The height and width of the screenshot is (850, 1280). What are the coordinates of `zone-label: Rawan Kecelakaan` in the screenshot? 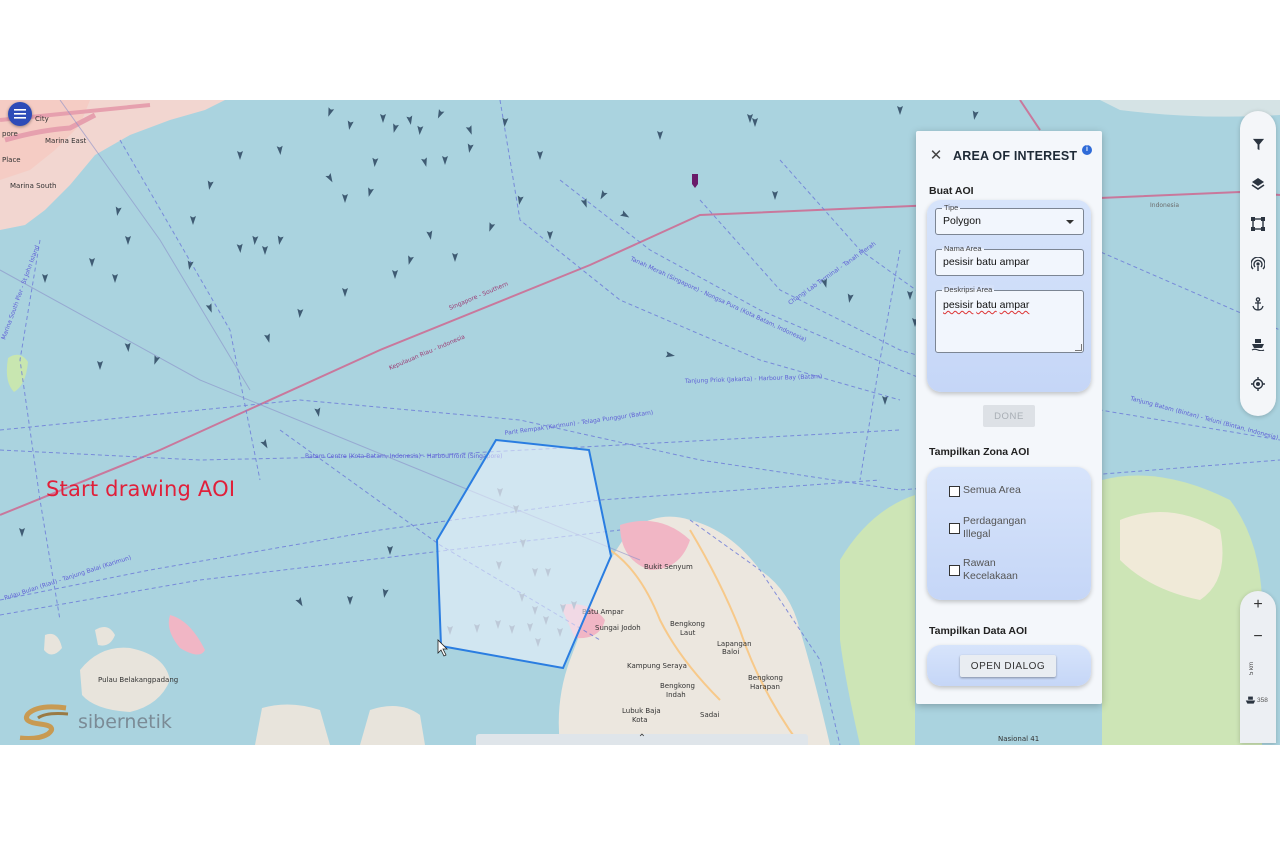 It's located at (990, 569).